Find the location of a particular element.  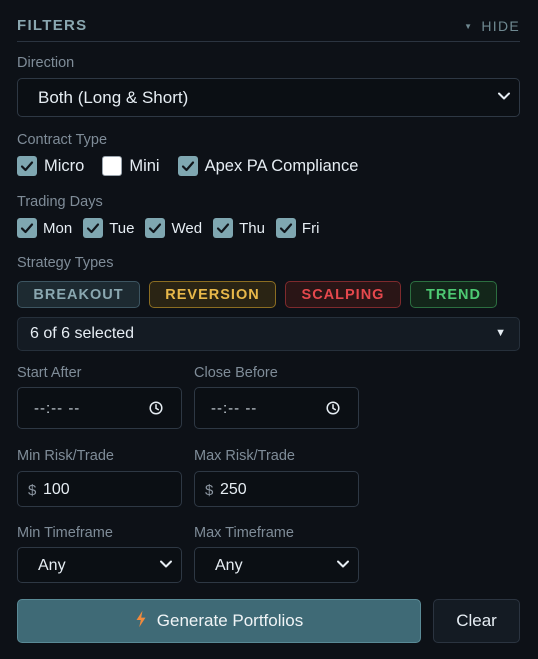

min-risk-label: Min Risk/Trade is located at coordinates (65, 456).